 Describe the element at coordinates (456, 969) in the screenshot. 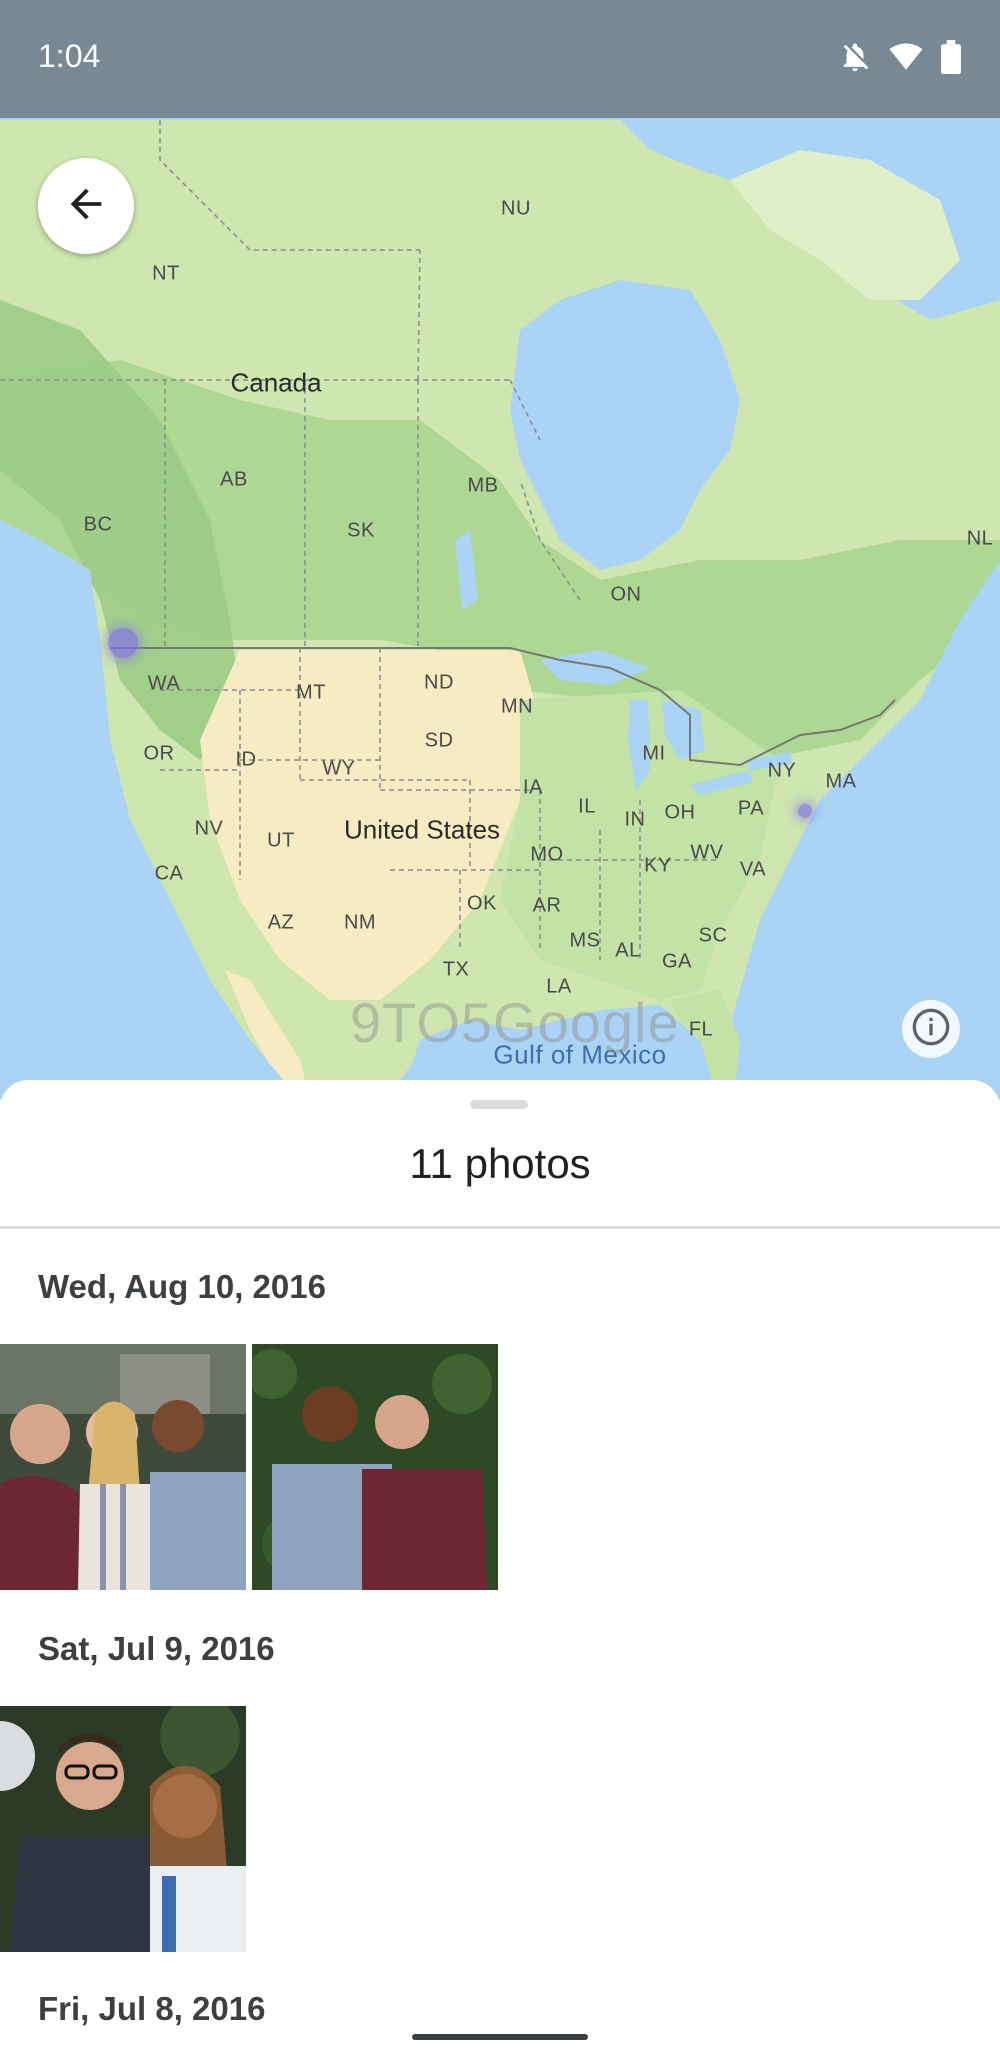

I see `region-label: TX` at that location.